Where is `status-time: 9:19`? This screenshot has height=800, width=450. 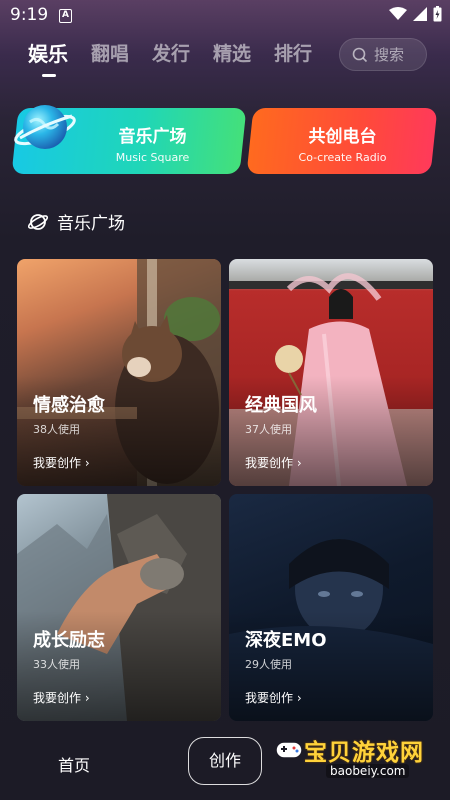
status-time: 9:19 is located at coordinates (29, 15).